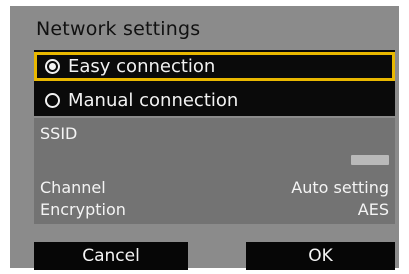 This screenshot has width=409, height=274. What do you see at coordinates (52, 100) in the screenshot?
I see `radio-unselected-icon` at bounding box center [52, 100].